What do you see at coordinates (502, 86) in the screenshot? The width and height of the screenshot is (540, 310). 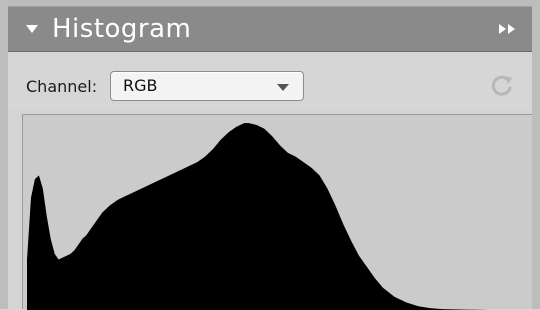 I see `refresh-icon` at bounding box center [502, 86].